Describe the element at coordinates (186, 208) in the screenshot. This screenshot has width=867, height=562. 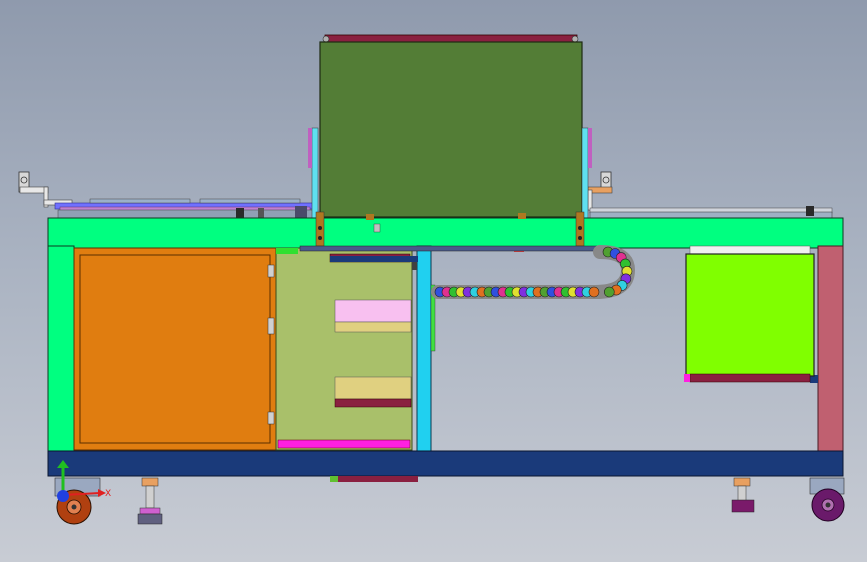
I see `left-top-rail` at that location.